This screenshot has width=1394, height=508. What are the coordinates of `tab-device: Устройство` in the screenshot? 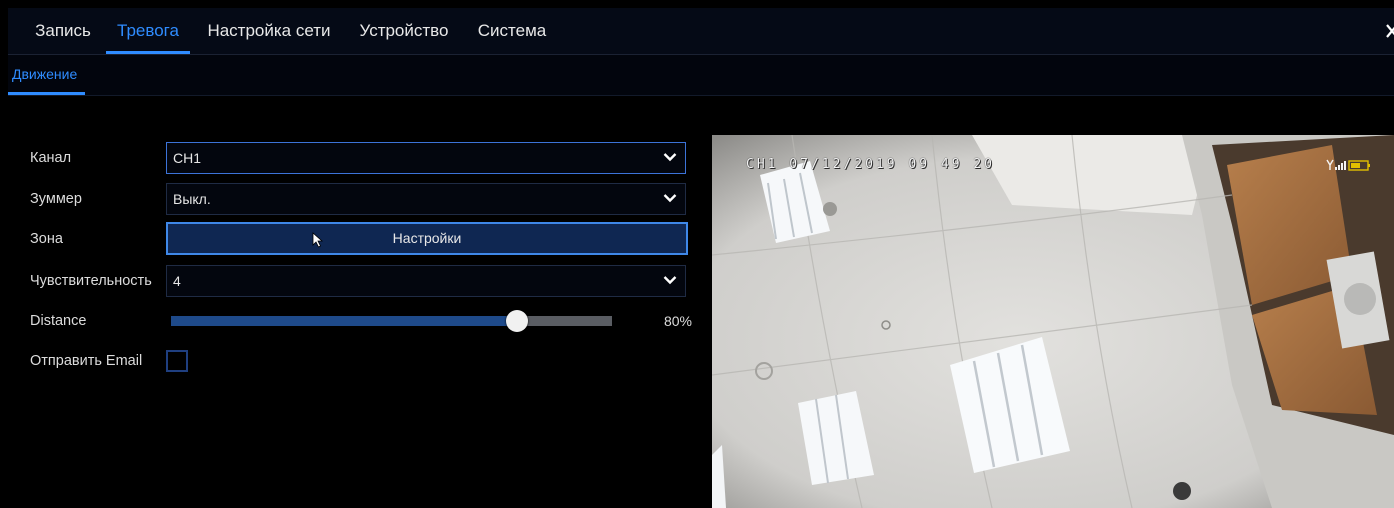 It's located at (404, 31).